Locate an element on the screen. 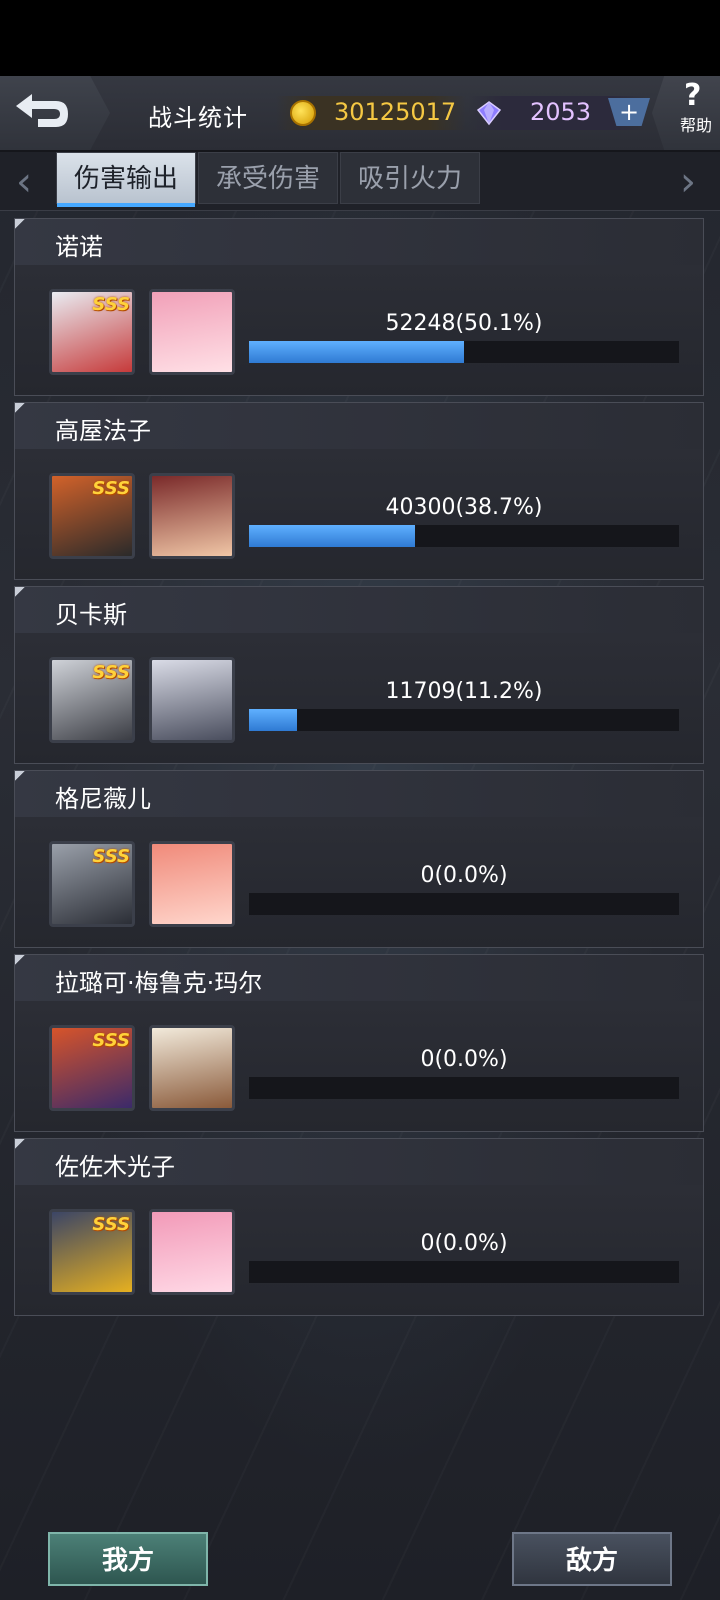  damage-stat: 11709(11.2%) is located at coordinates (464, 691).